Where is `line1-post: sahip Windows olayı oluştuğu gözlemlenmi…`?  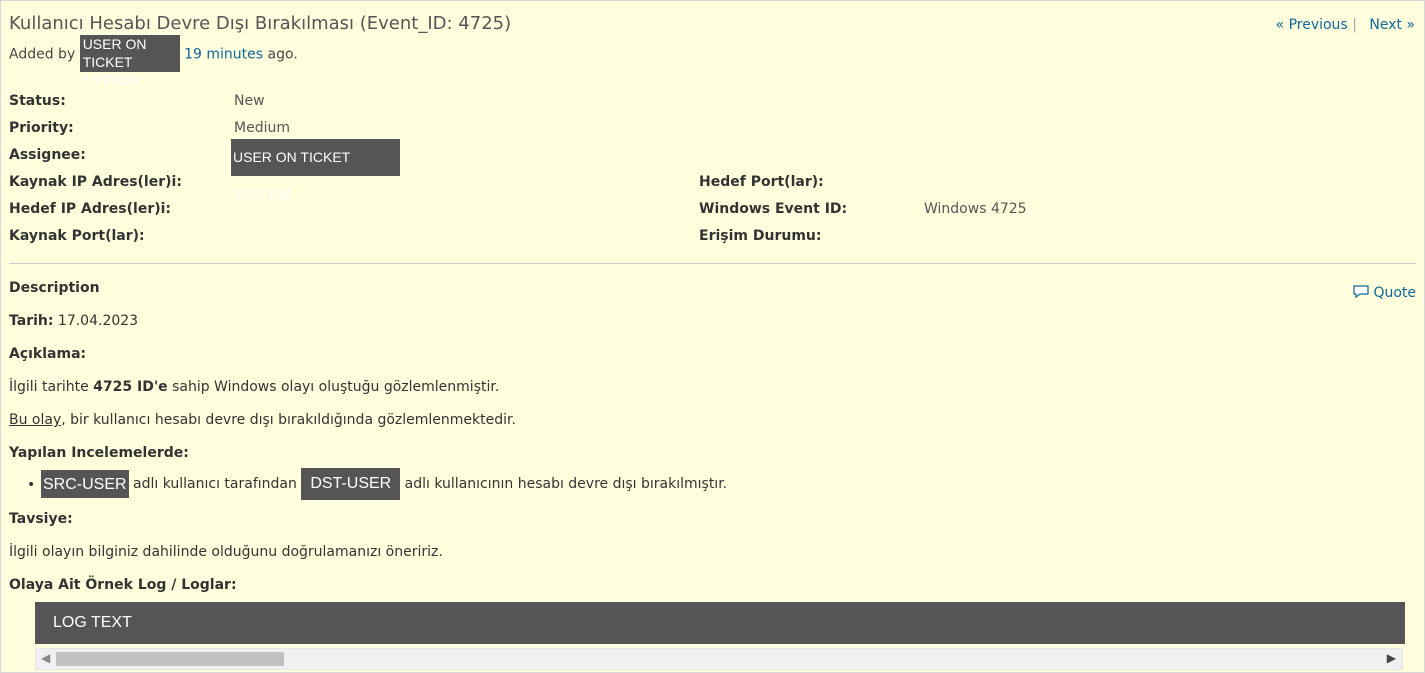
line1-post: sahip Windows olayı oluştuğu gözlemlenmi… is located at coordinates (333, 387).